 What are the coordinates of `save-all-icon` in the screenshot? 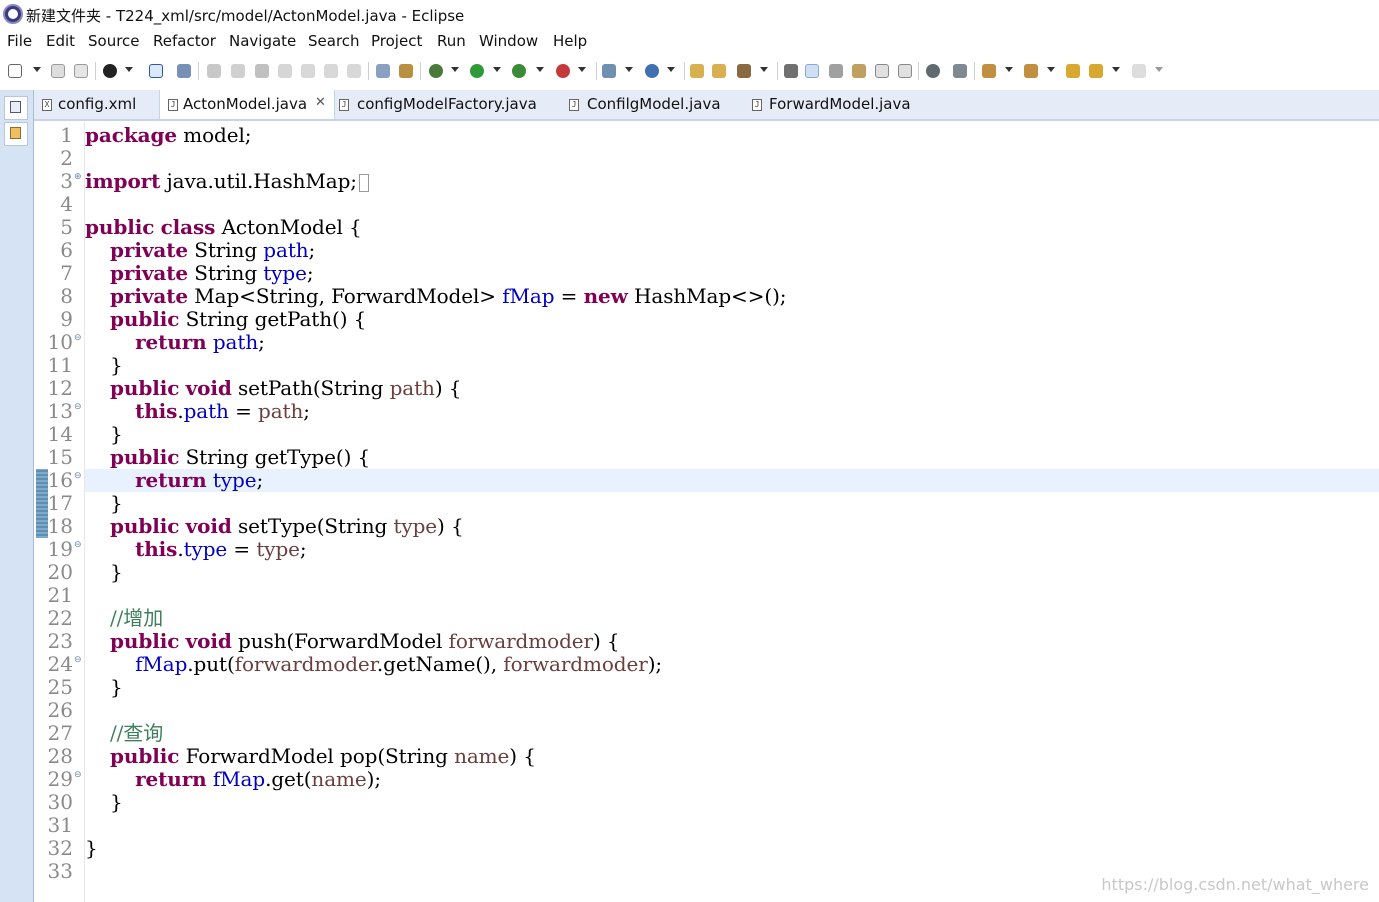 It's located at (81, 71).